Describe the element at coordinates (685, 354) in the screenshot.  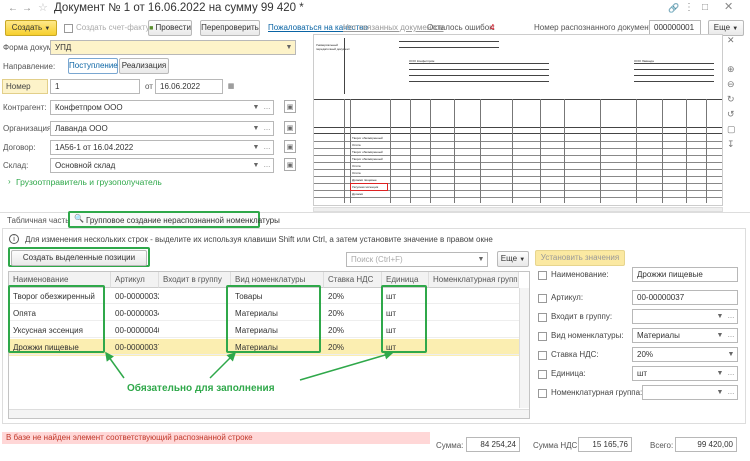
I see `right-vat-field: 20%` at that location.